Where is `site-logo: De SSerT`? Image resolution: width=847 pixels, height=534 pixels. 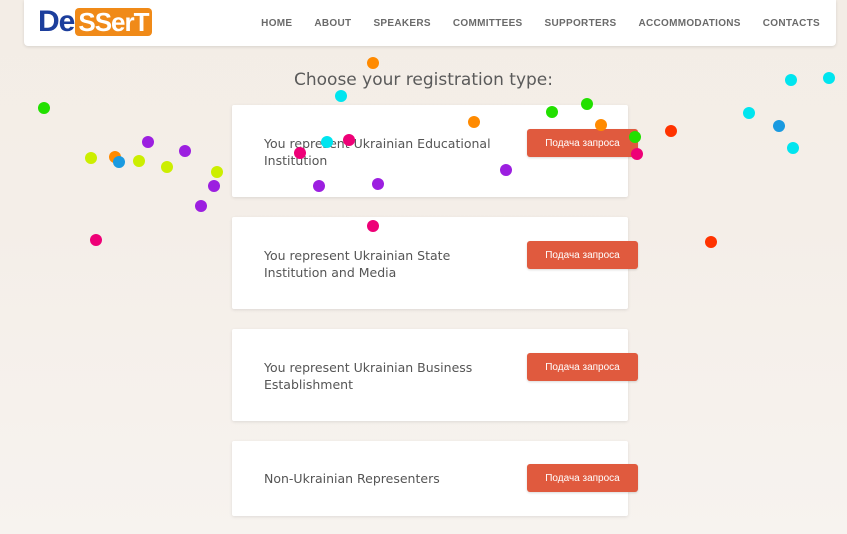
site-logo: De SSerT is located at coordinates (95, 22).